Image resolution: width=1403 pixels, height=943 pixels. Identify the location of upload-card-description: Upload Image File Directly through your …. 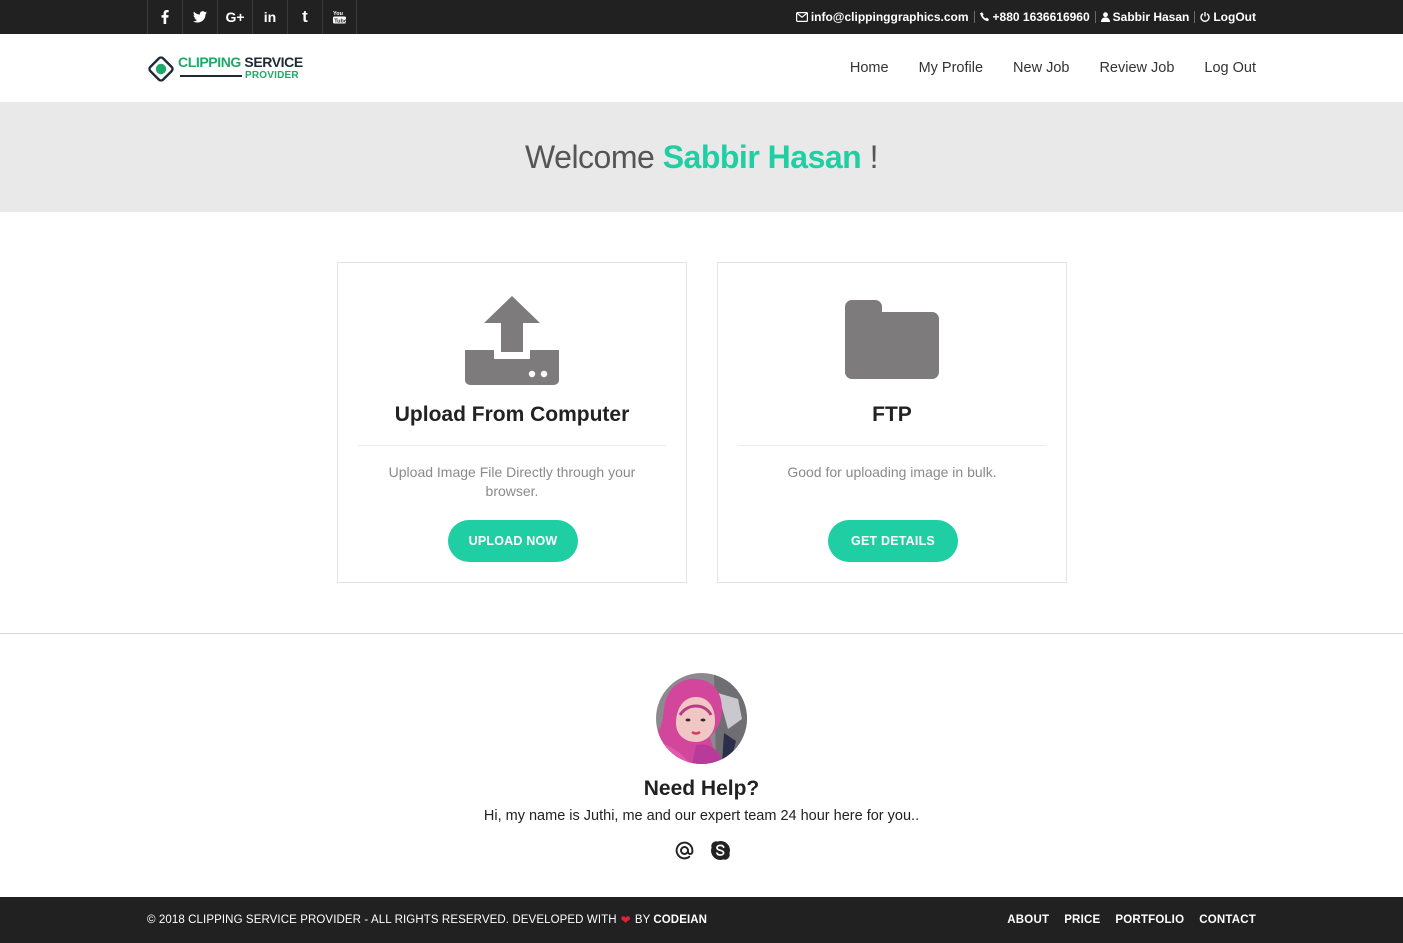
(512, 481).